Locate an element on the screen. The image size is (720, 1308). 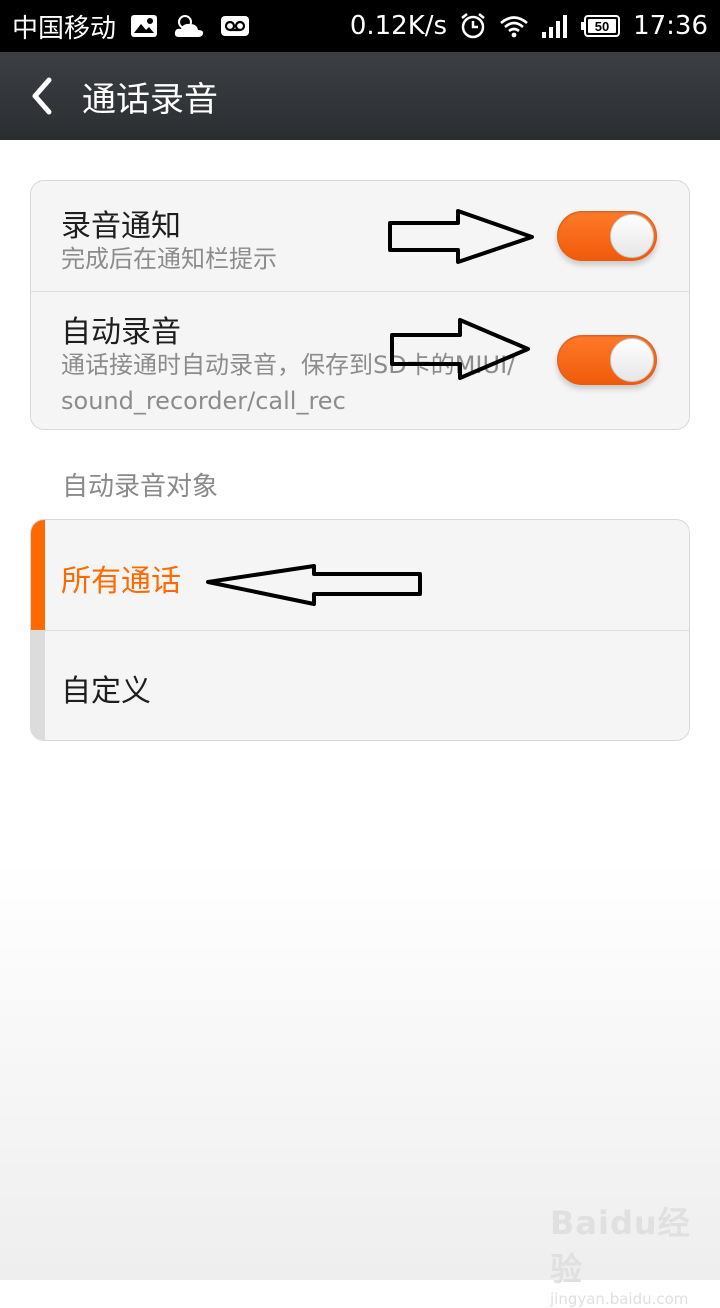
page-title: 通话录音 is located at coordinates (150, 99).